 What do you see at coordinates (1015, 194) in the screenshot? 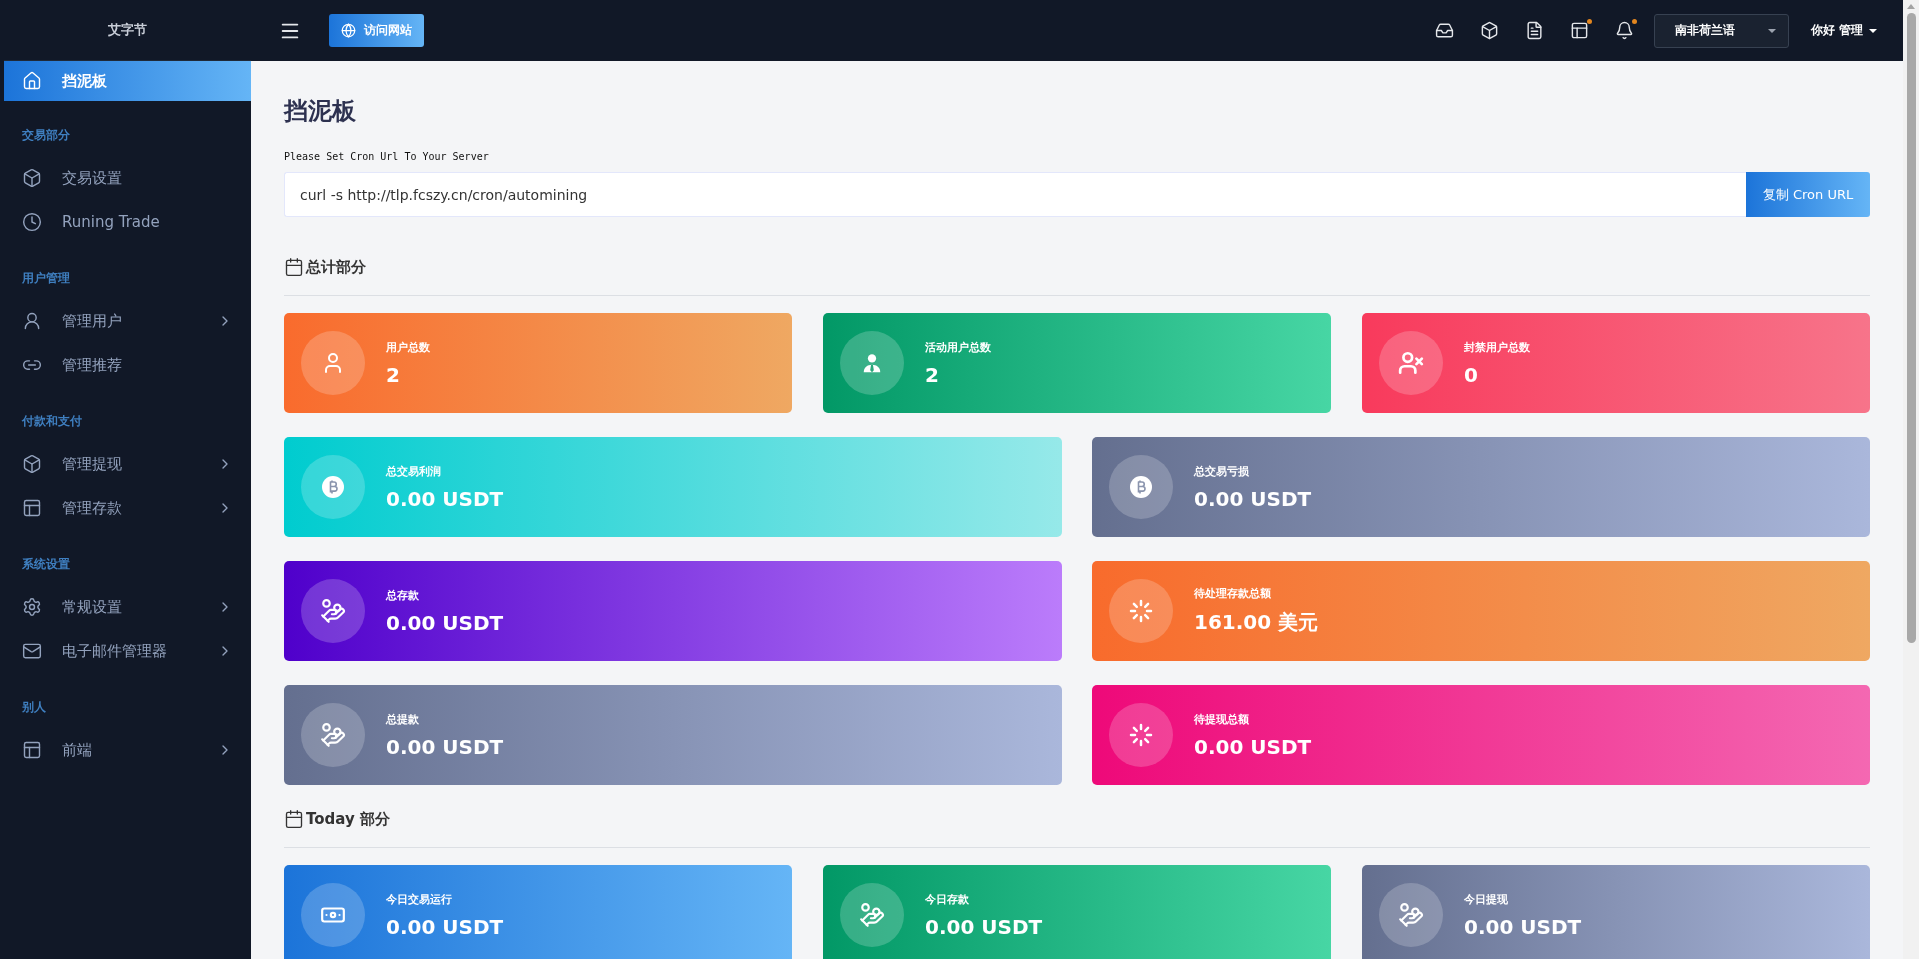
I see `cron-url-field: curl -s http://tlp.fcszy.cn/cron/automining` at bounding box center [1015, 194].